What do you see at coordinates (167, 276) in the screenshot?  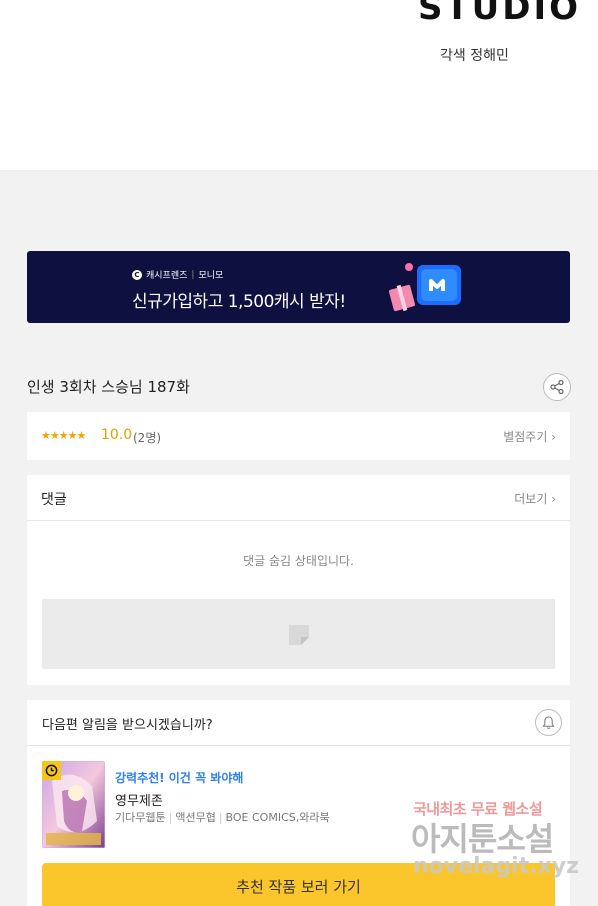 I see `banner-brand-left: 캐시프렌즈` at bounding box center [167, 276].